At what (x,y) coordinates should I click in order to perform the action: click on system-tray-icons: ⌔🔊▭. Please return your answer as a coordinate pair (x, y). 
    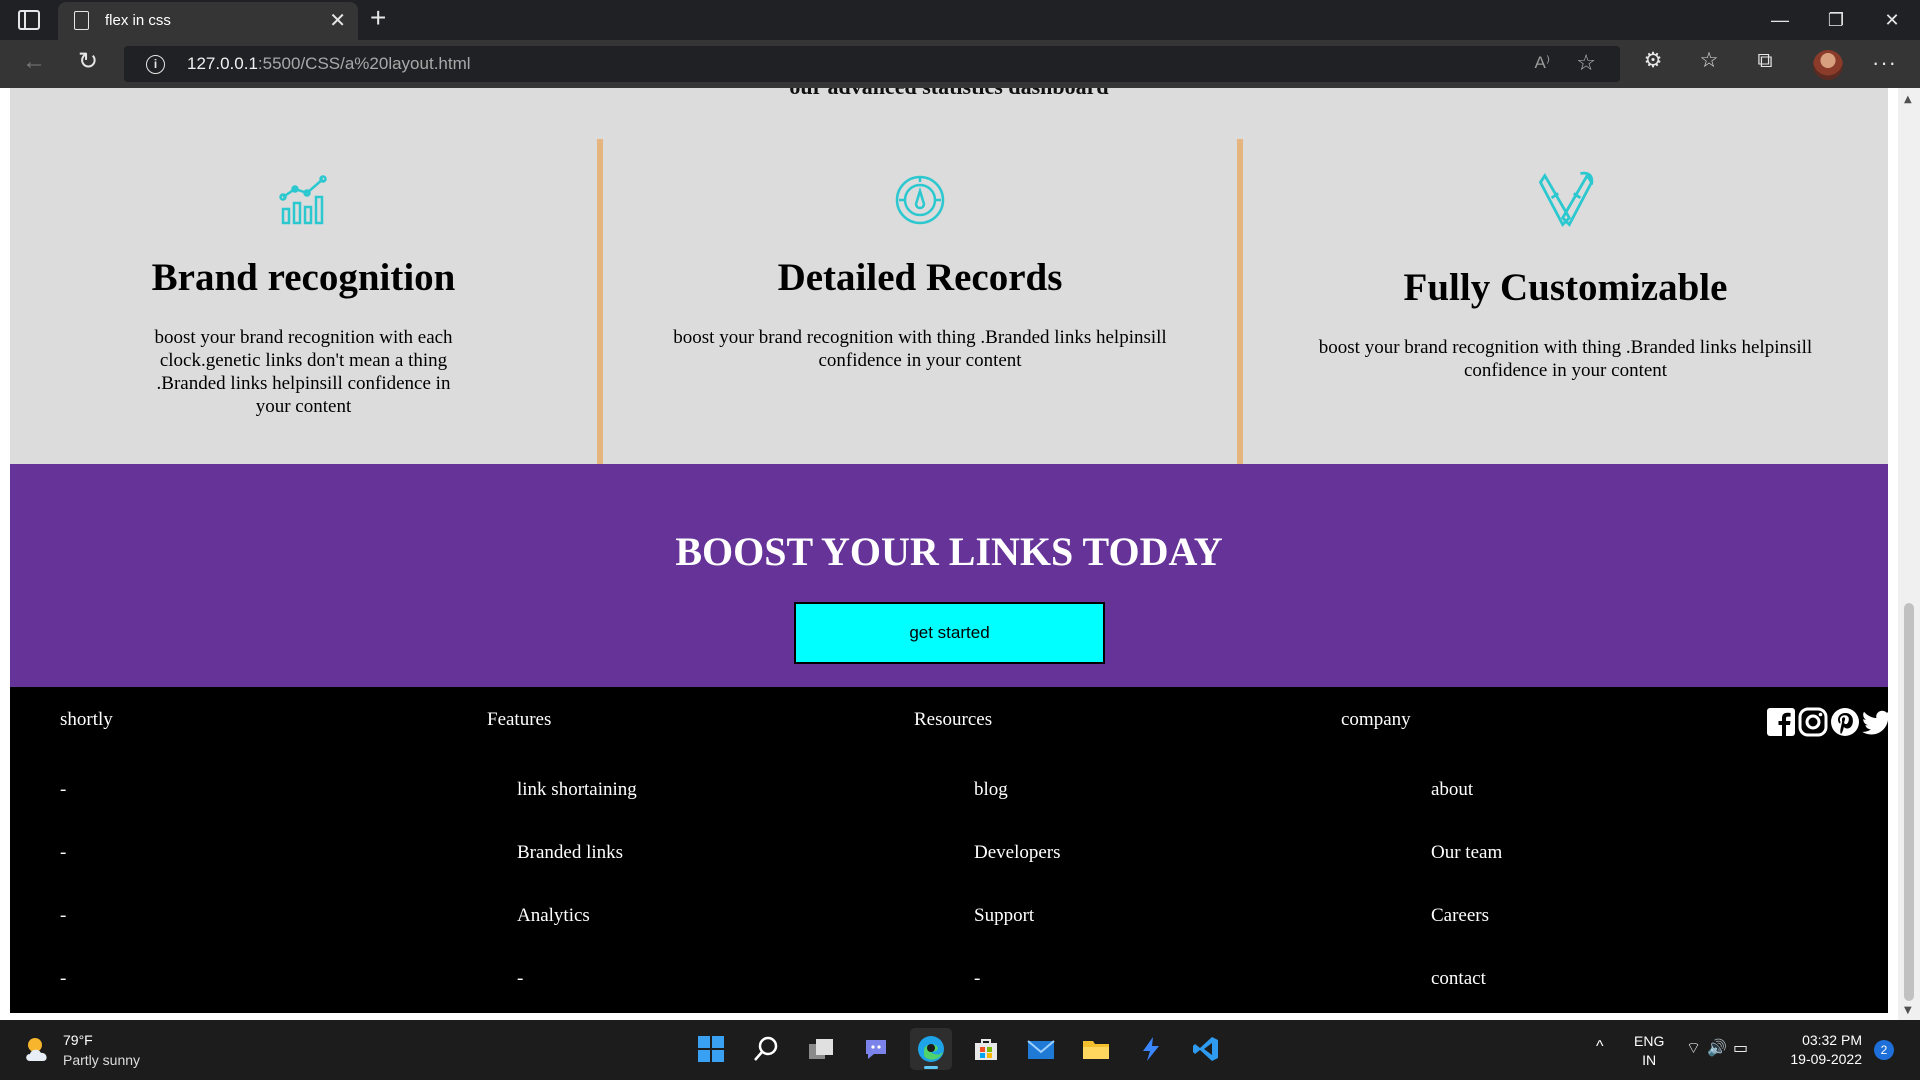
    Looking at the image, I should click on (1720, 1048).